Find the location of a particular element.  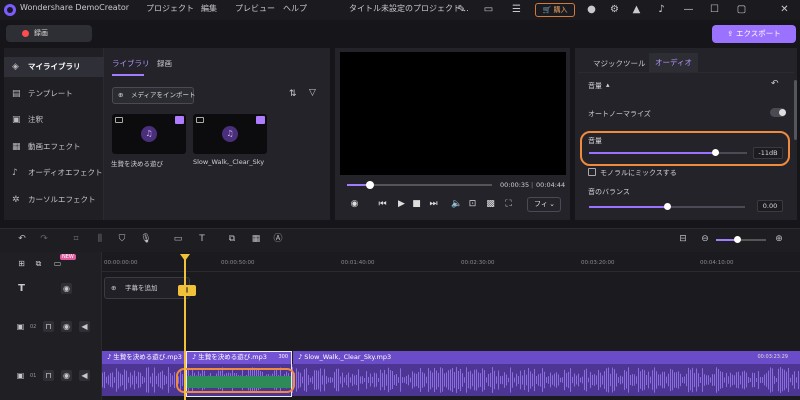

ai-icon: Ⓐ is located at coordinates (278, 239).